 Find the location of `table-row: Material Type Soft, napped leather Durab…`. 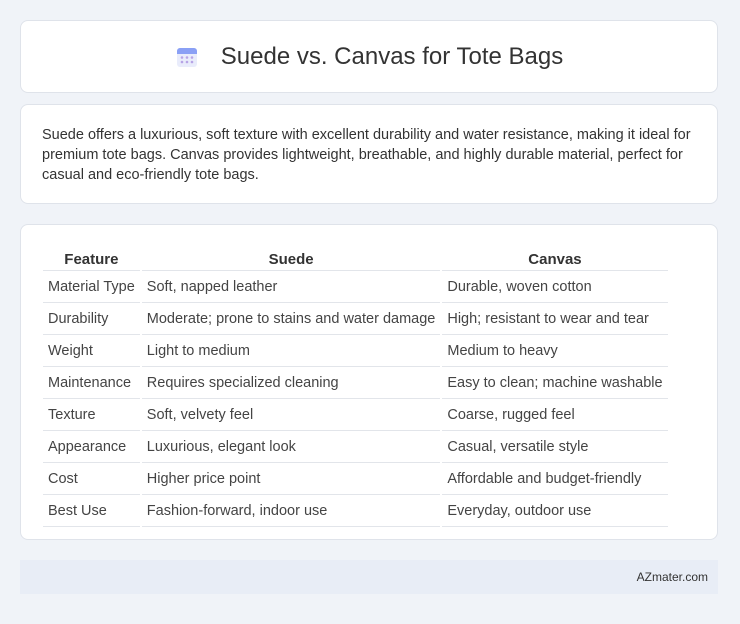

table-row: Material Type Soft, napped leather Durab… is located at coordinates (355, 288).